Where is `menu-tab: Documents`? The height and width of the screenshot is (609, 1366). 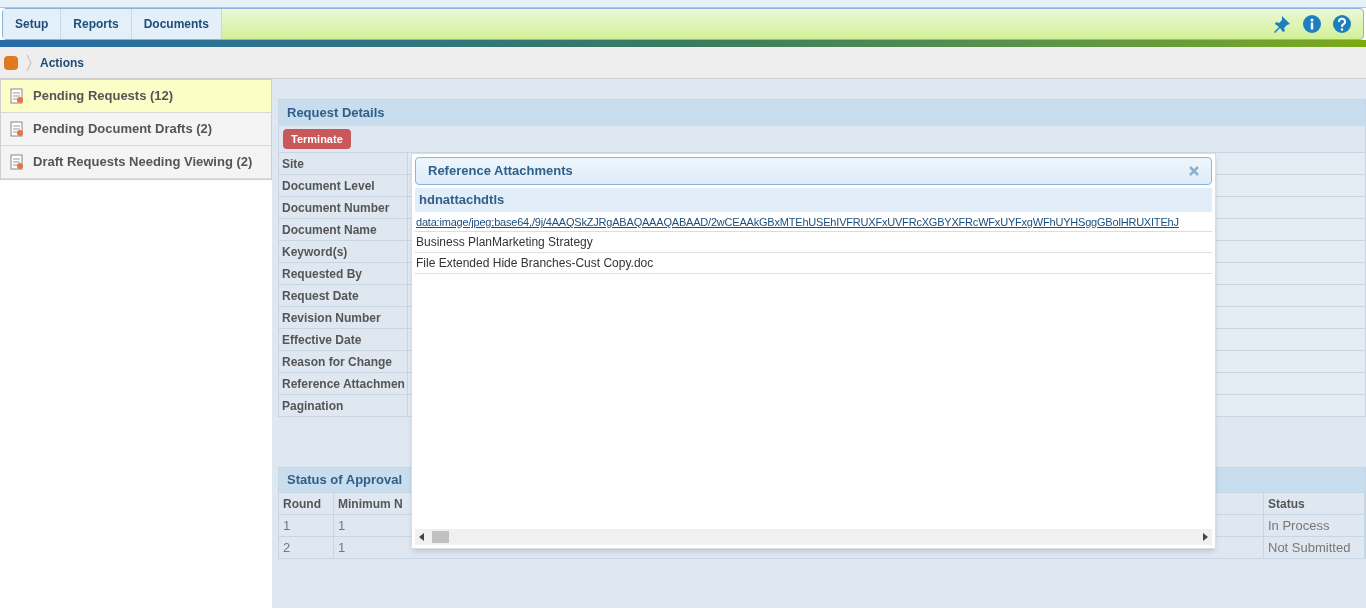 menu-tab: Documents is located at coordinates (177, 24).